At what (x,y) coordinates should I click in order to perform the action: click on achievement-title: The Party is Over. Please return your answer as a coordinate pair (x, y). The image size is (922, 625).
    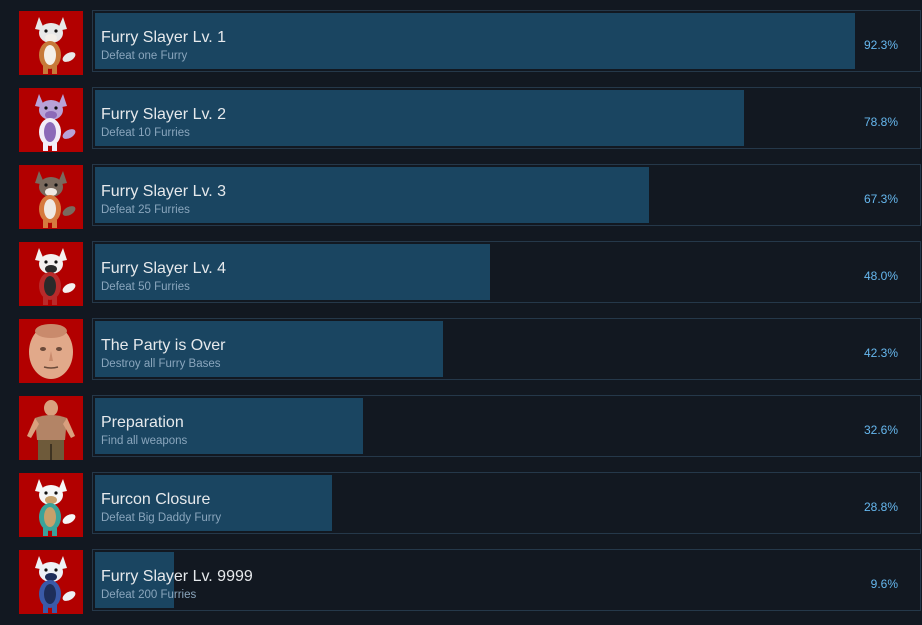
    Looking at the image, I should click on (163, 345).